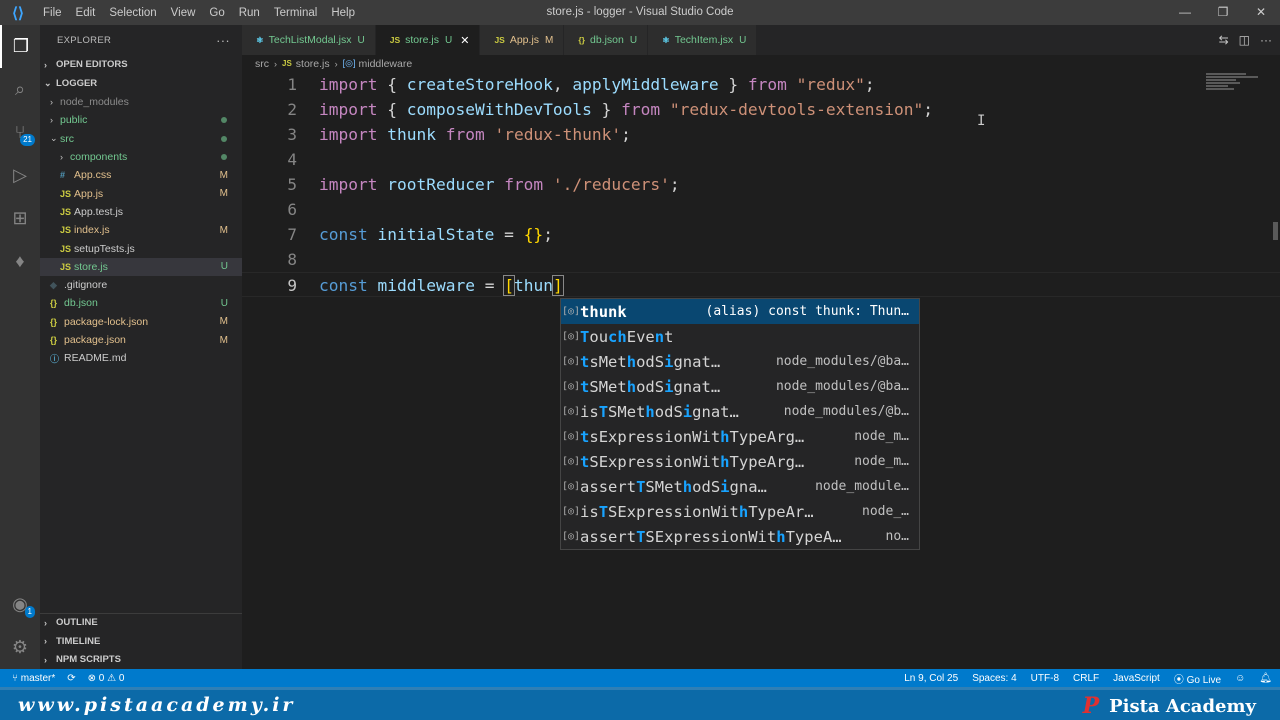 Image resolution: width=1280 pixels, height=720 pixels. Describe the element at coordinates (558, 134) in the screenshot. I see `code-token: 'redux-thunk'` at that location.